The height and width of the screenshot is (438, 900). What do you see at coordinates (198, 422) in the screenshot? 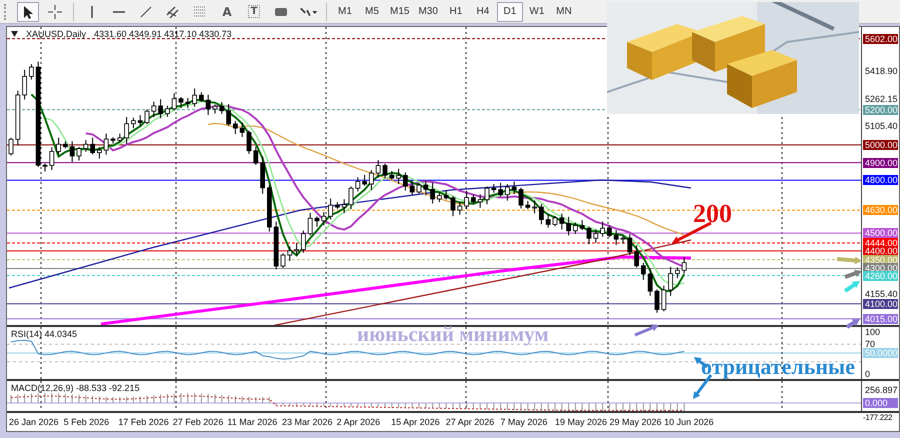
I see `date-label: 27 Feb 2026` at bounding box center [198, 422].